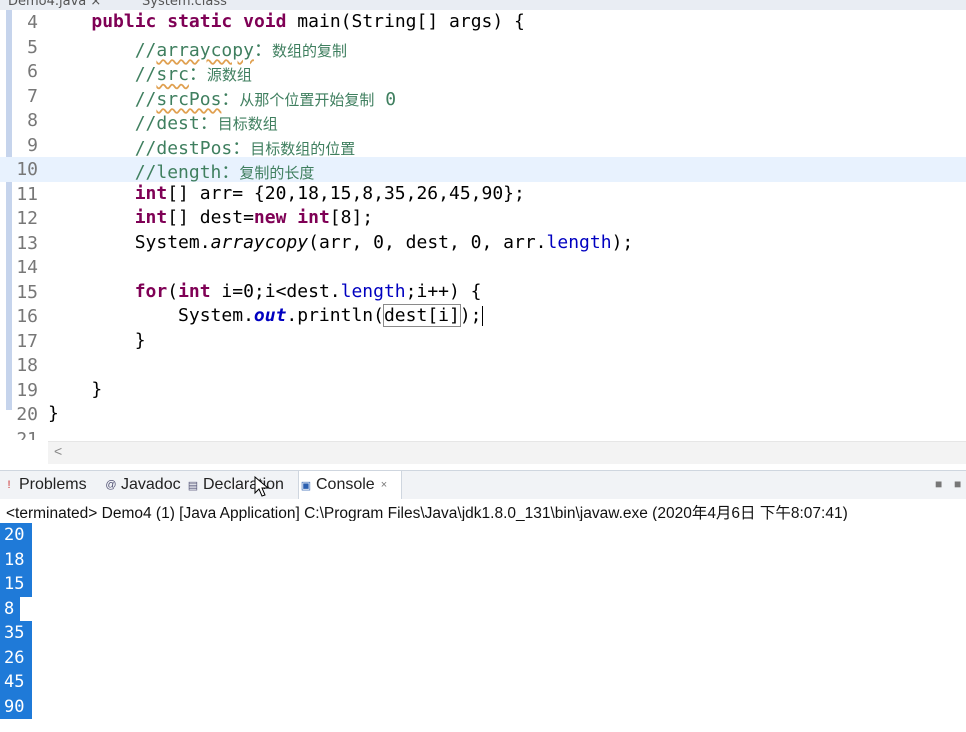 The height and width of the screenshot is (732, 966). Describe the element at coordinates (241, 485) in the screenshot. I see `tab-declaration: ▤ Declaration` at that location.